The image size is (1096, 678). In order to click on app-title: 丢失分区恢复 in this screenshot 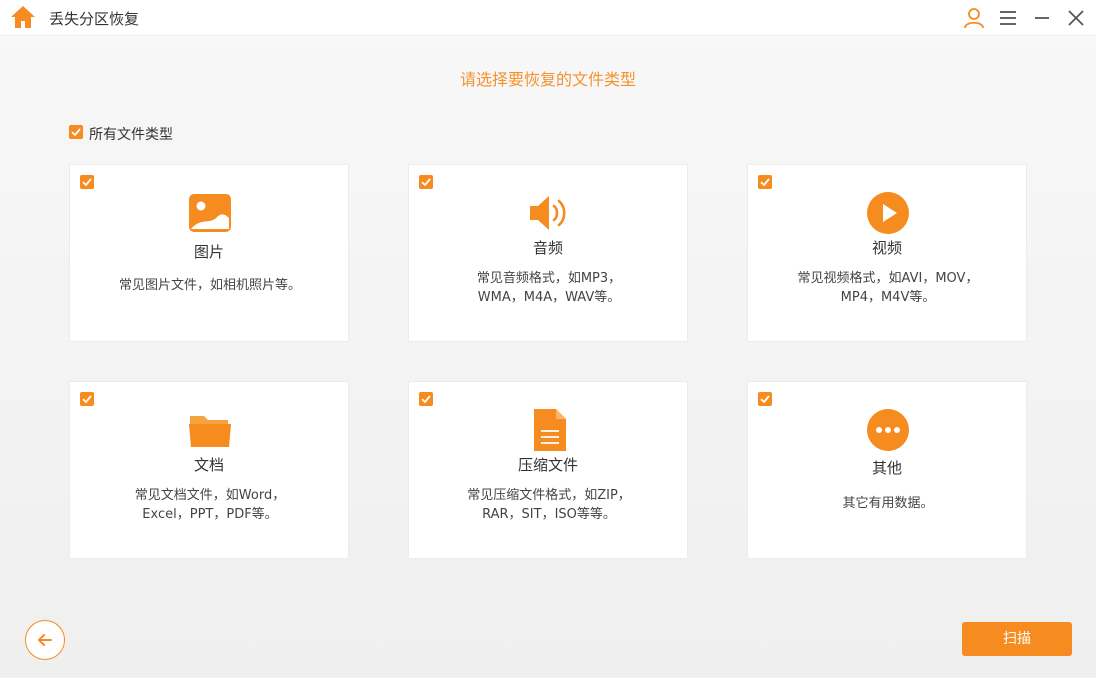, I will do `click(94, 19)`.